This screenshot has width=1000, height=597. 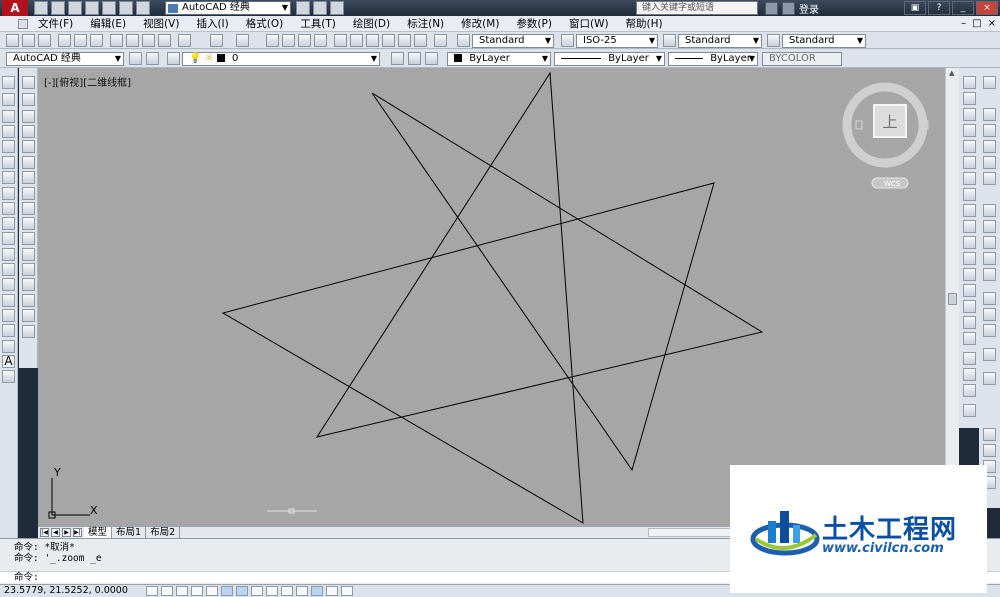 I want to click on undo-icon, so click(x=216, y=40).